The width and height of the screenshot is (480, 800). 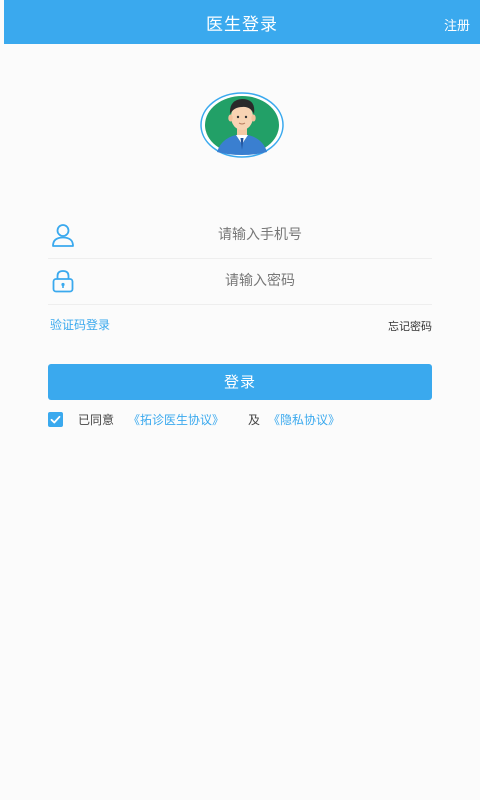 What do you see at coordinates (260, 281) in the screenshot?
I see `password-input` at bounding box center [260, 281].